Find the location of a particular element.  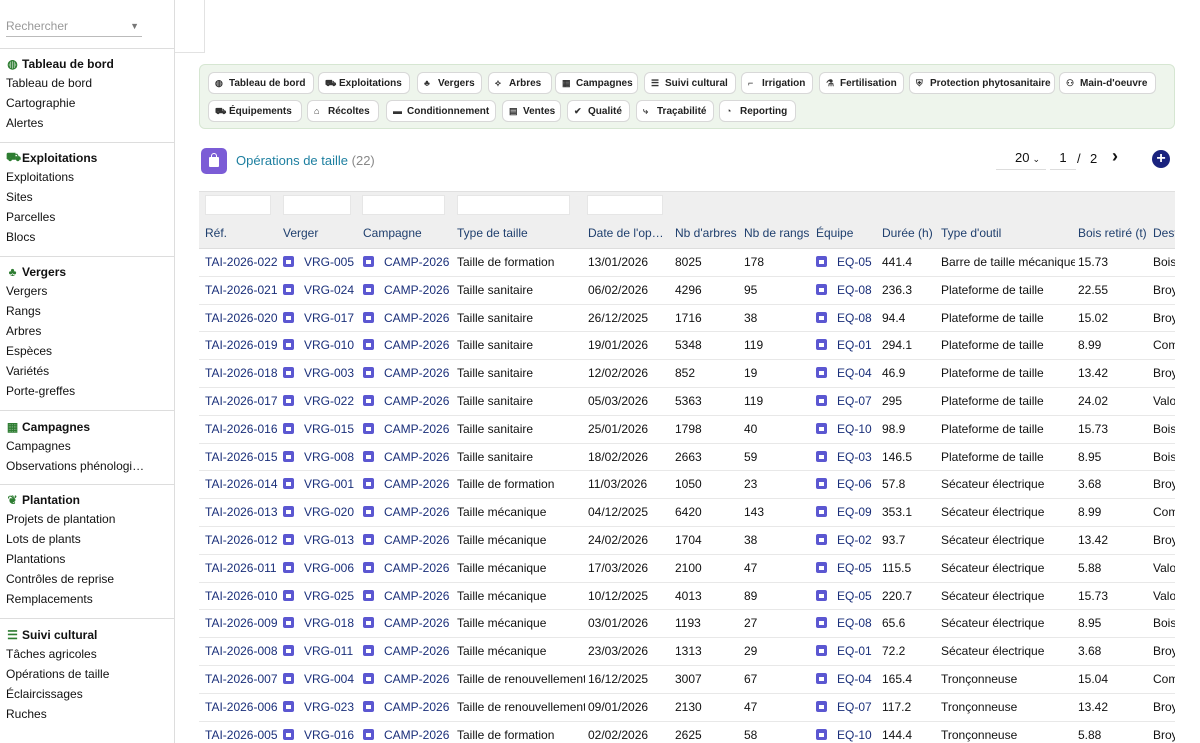

table-cell: VRG-006 is located at coordinates (320, 568).